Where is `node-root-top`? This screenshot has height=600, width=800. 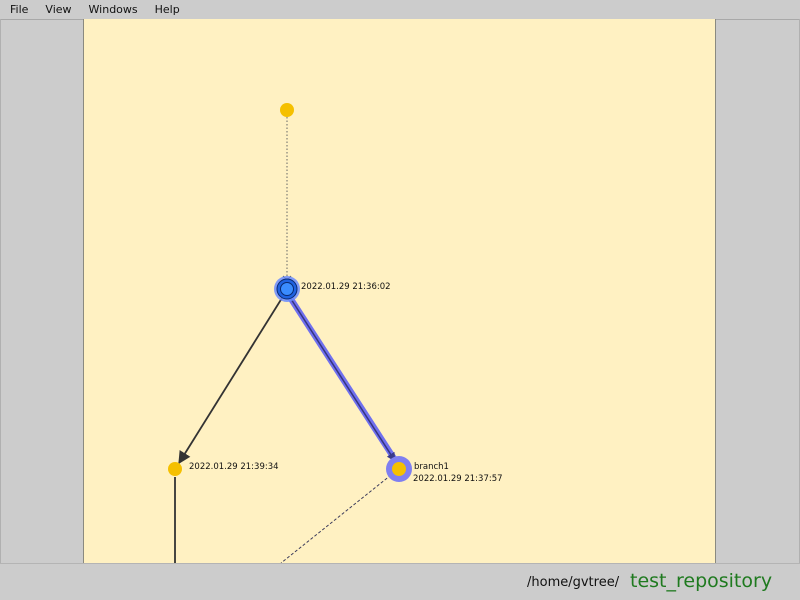 node-root-top is located at coordinates (287, 110).